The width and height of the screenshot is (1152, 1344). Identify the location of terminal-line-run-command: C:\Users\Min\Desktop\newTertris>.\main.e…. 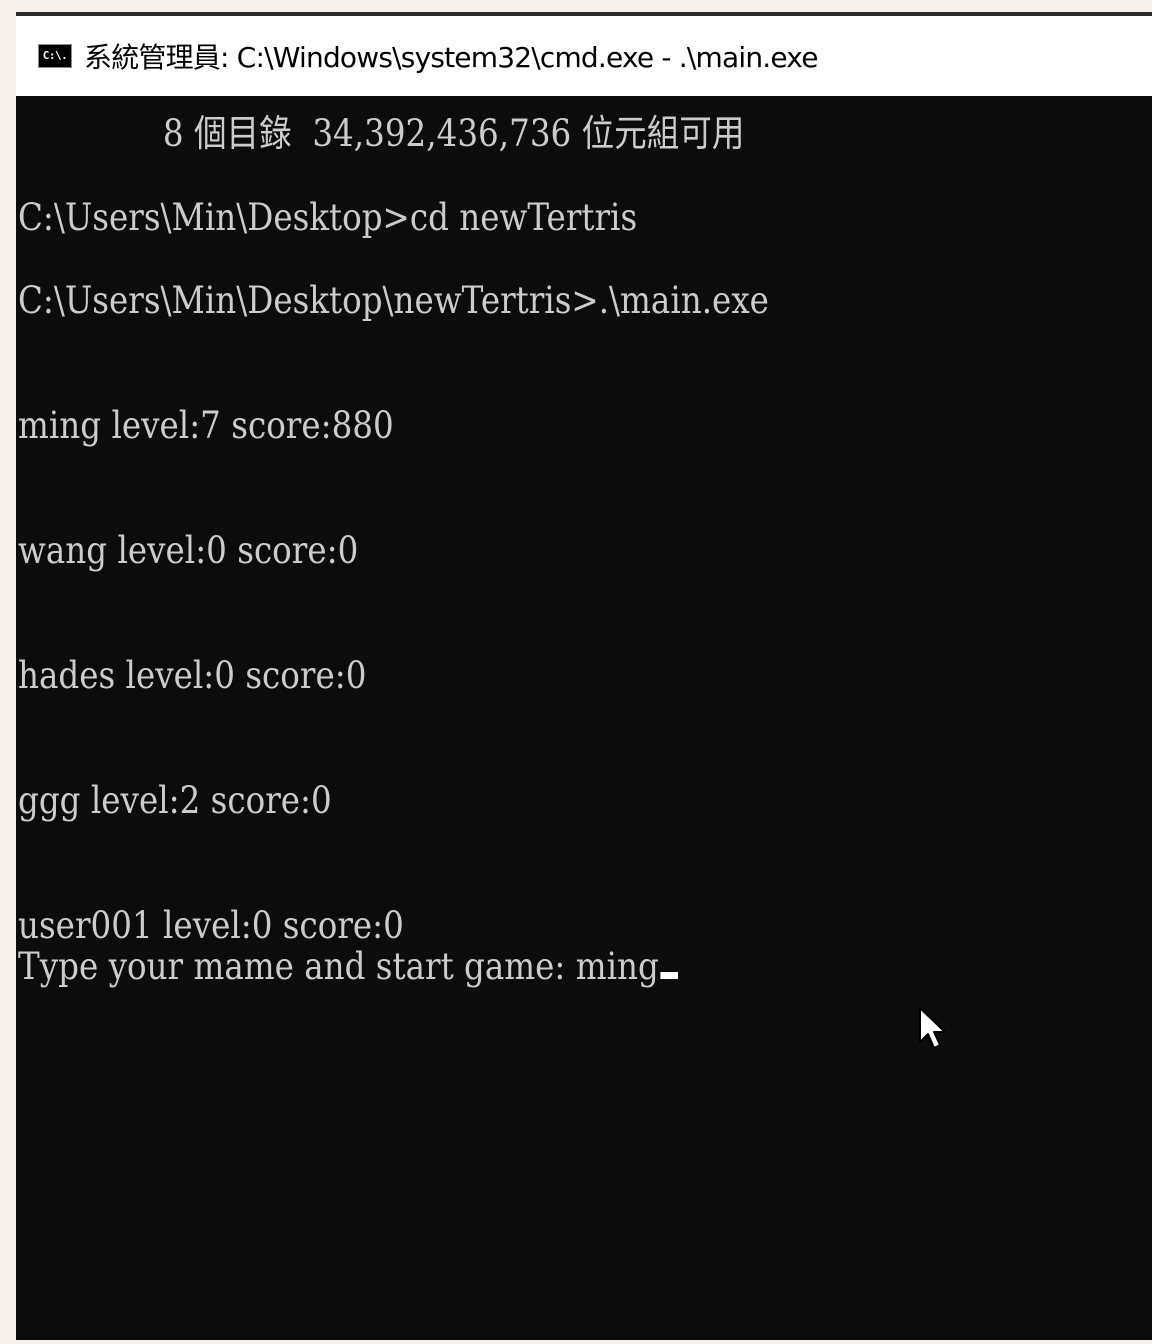
(393, 300).